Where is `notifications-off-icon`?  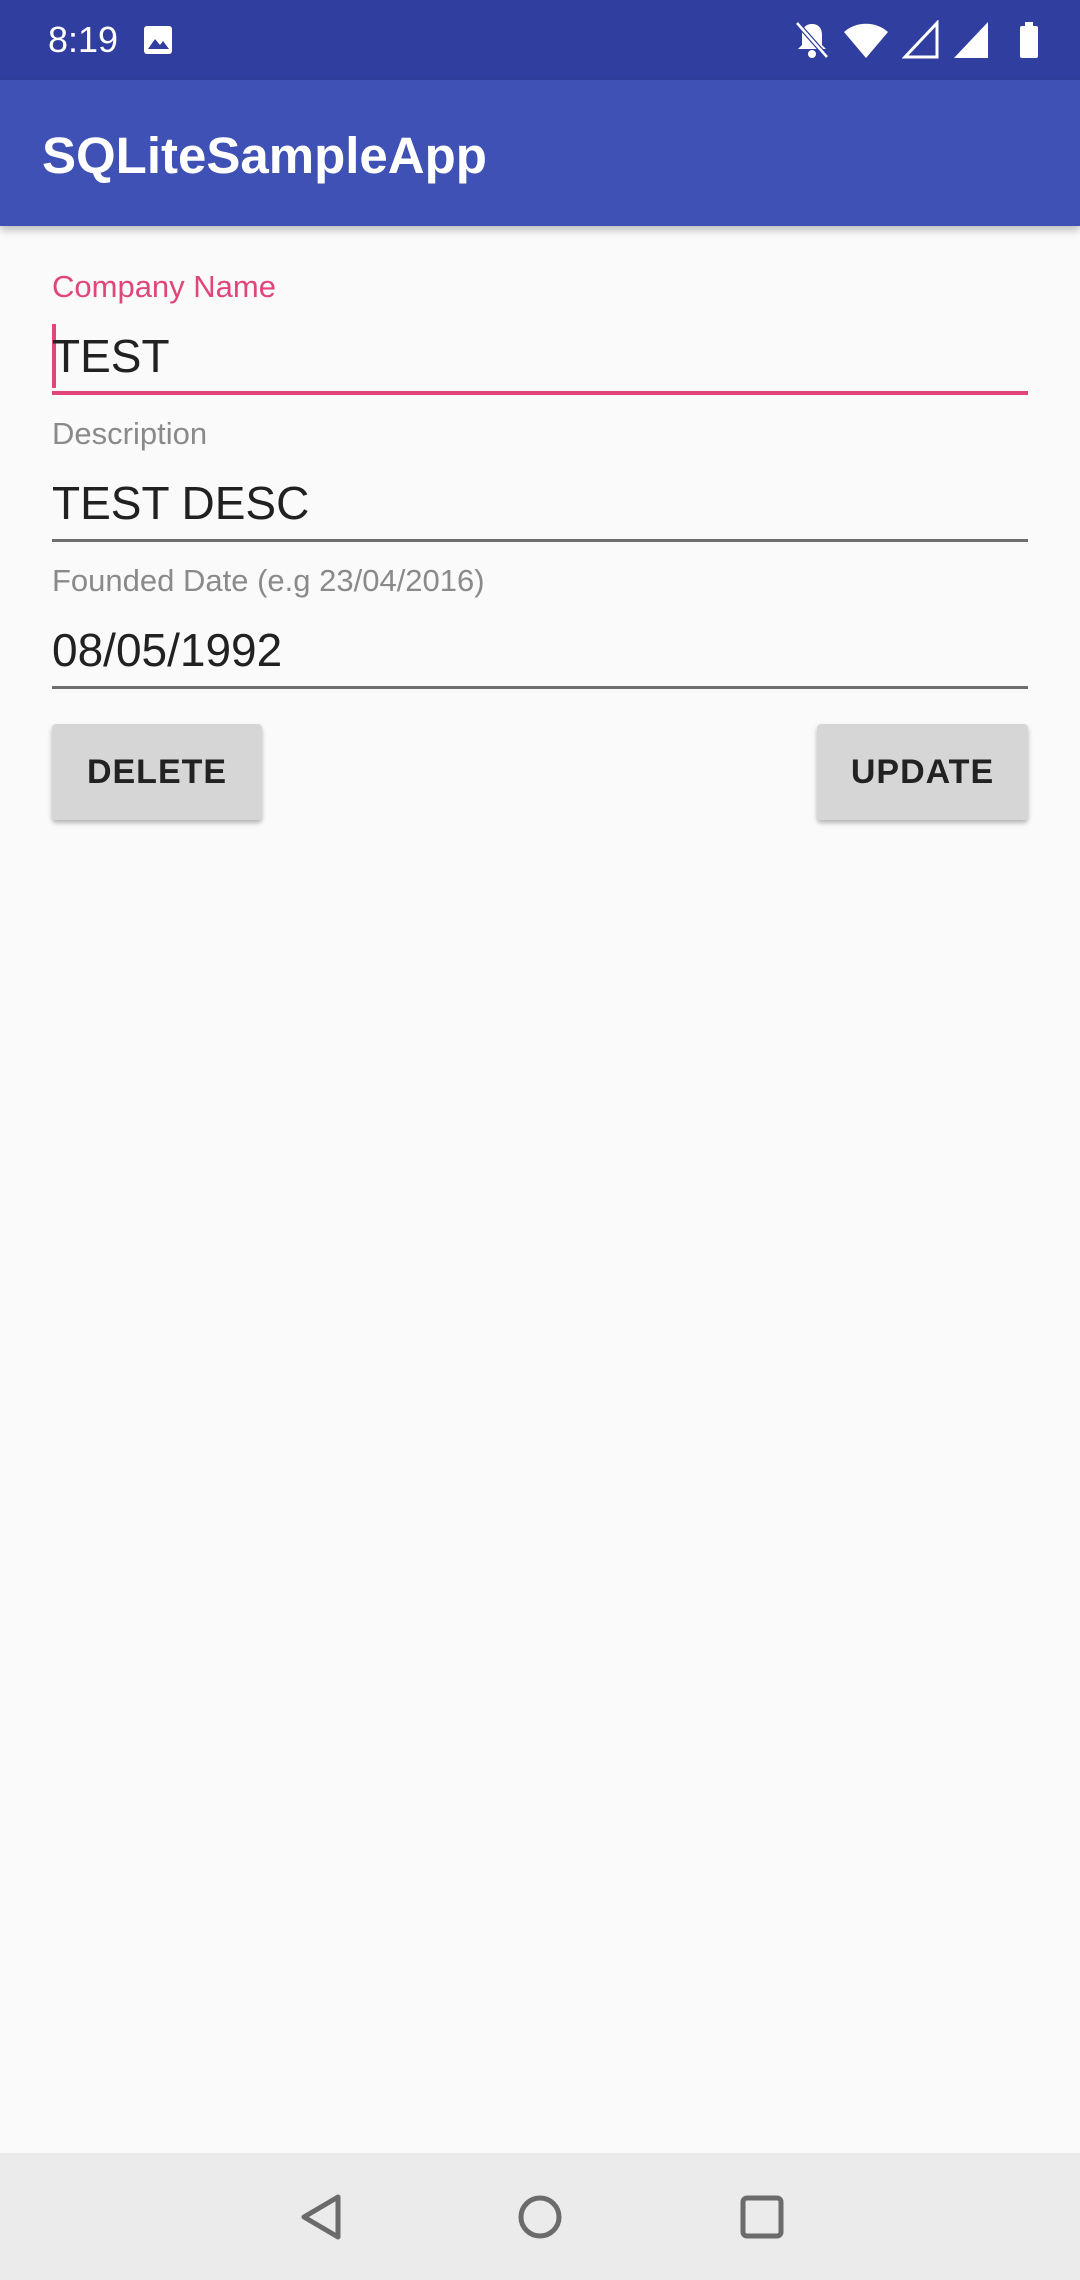
notifications-off-icon is located at coordinates (812, 40).